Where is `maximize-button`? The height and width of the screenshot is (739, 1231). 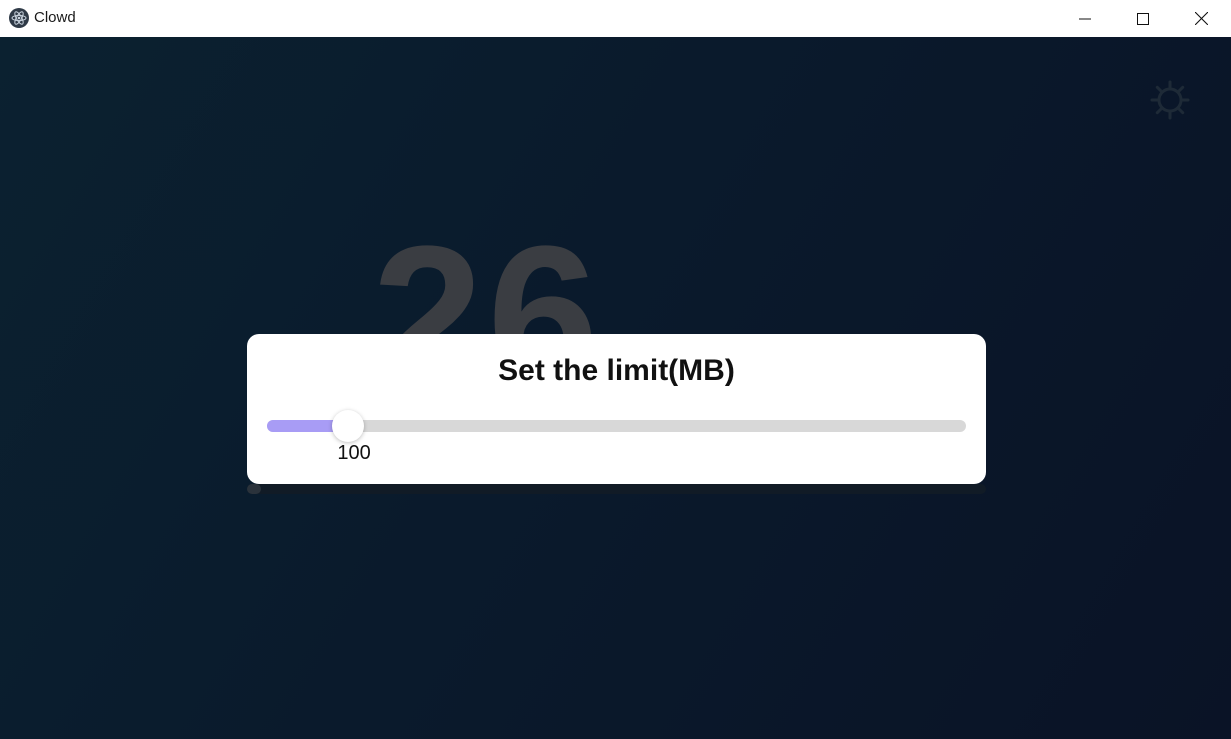
maximize-button is located at coordinates (1143, 18).